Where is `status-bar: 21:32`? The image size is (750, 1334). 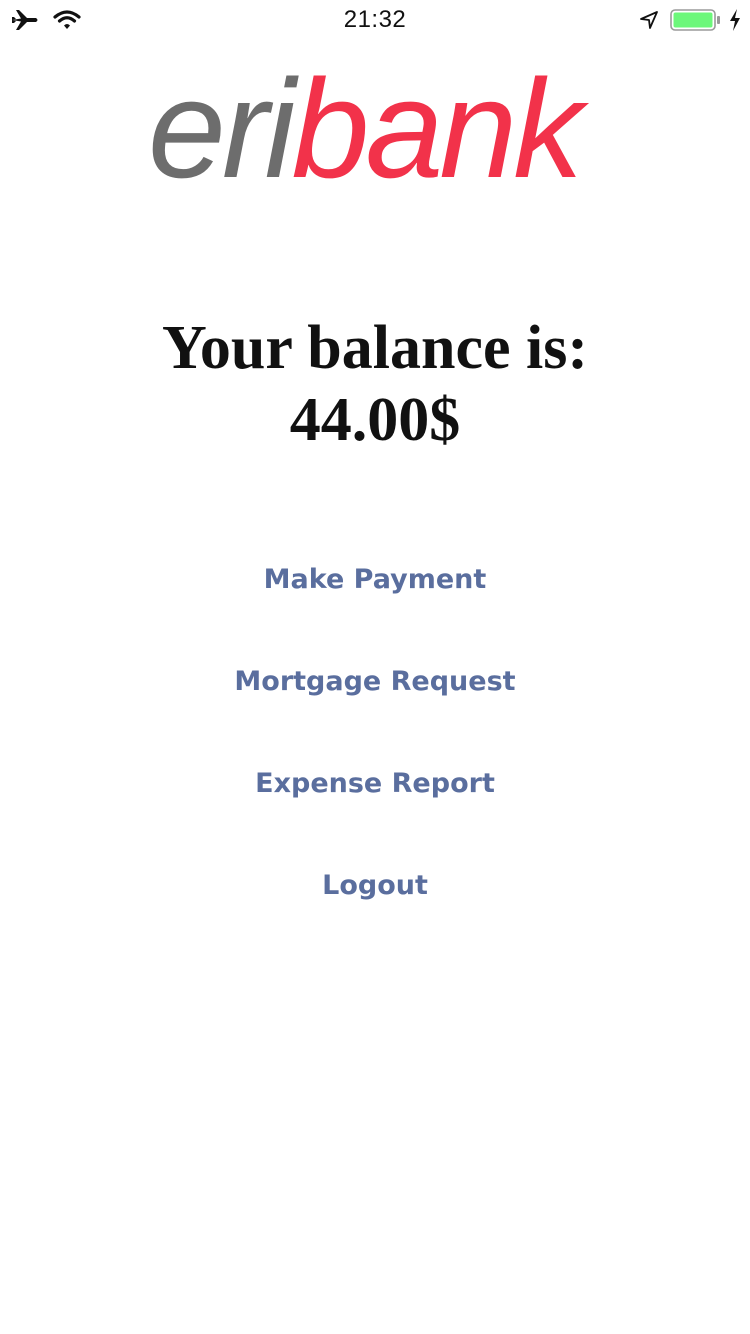 status-bar: 21:32 is located at coordinates (375, 20).